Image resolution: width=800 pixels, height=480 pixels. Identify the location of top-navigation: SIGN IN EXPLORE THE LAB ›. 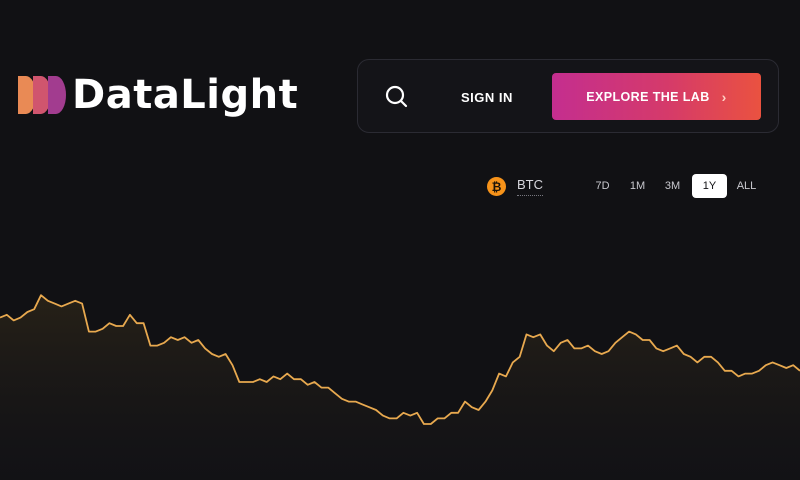
(568, 96).